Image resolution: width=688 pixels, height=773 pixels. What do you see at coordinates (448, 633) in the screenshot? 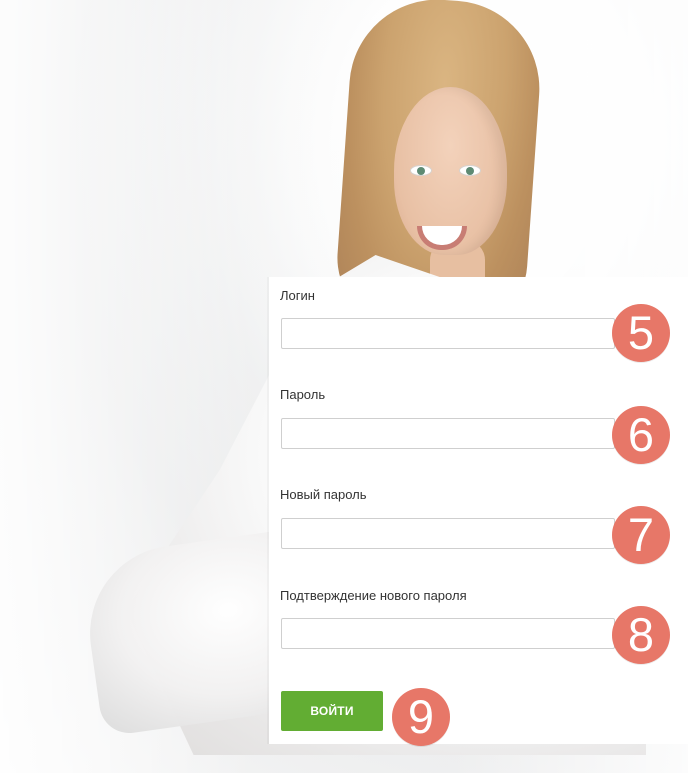
I see `confirm-new-password-input` at bounding box center [448, 633].